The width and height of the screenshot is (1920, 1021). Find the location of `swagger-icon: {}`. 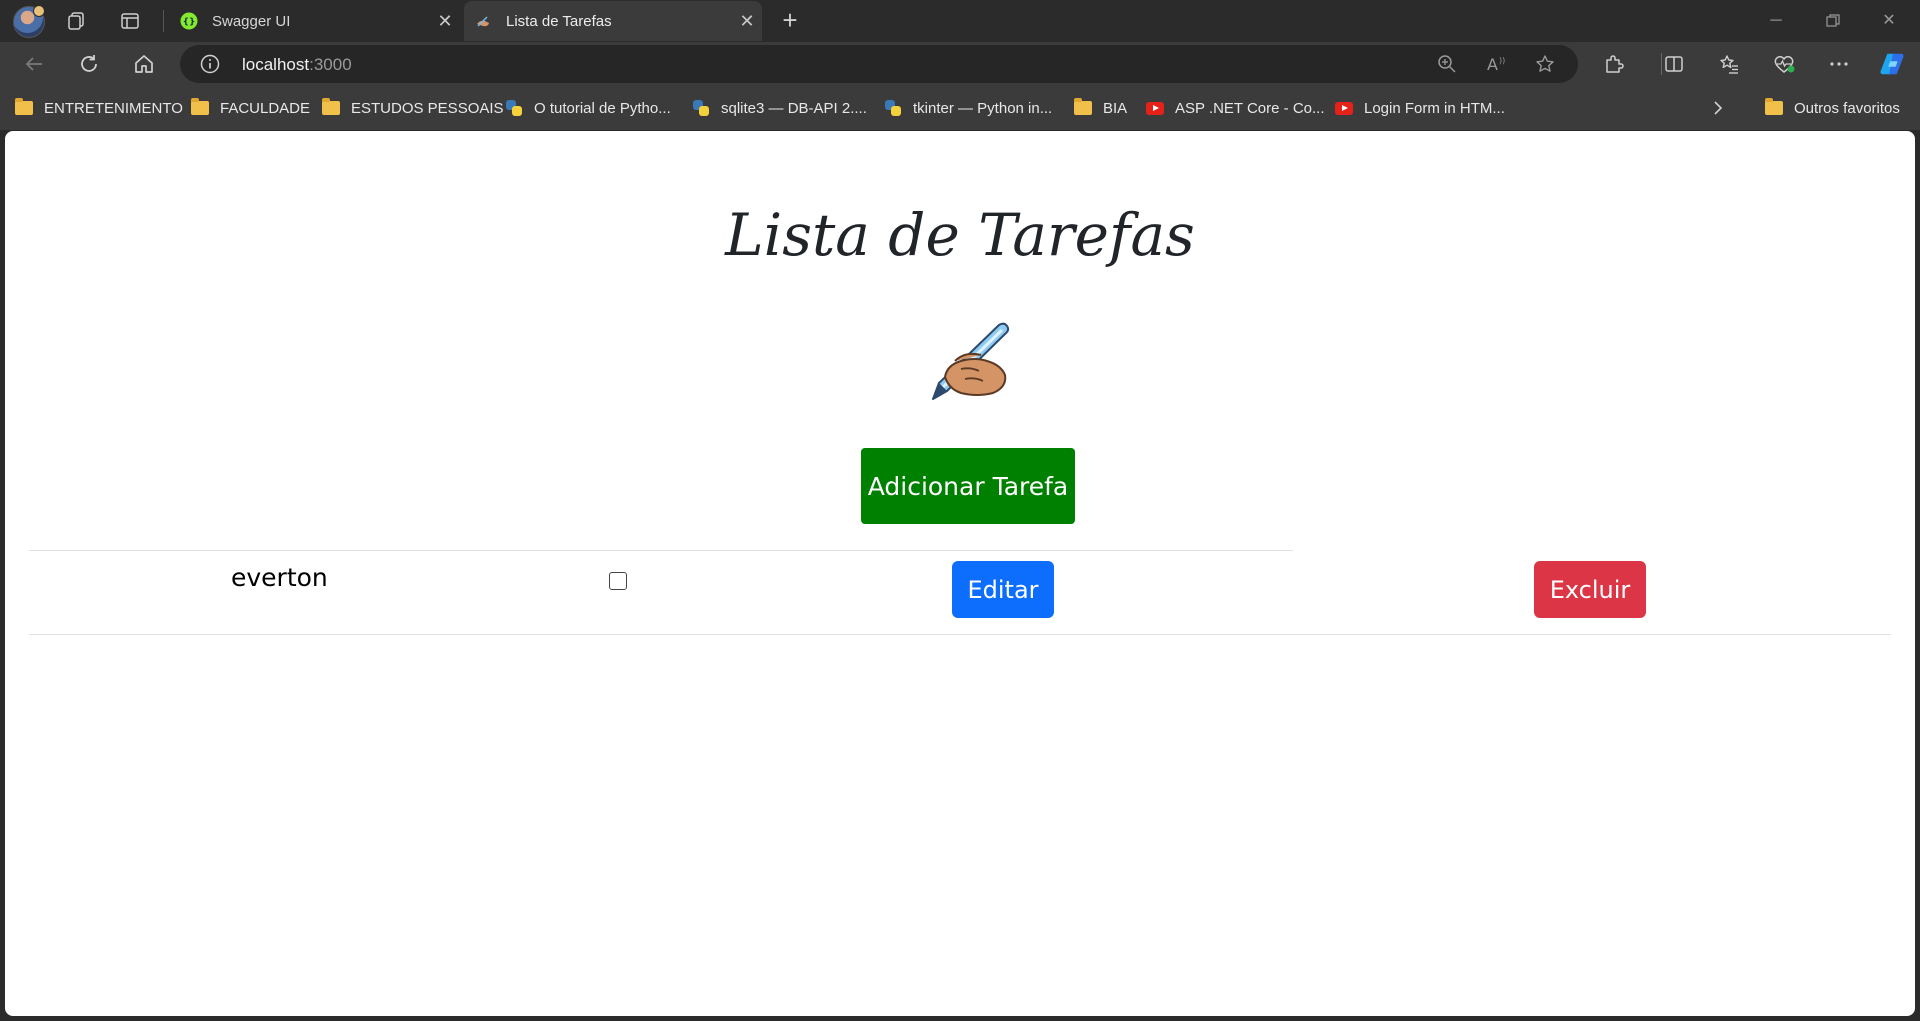

swagger-icon: {} is located at coordinates (189, 21).